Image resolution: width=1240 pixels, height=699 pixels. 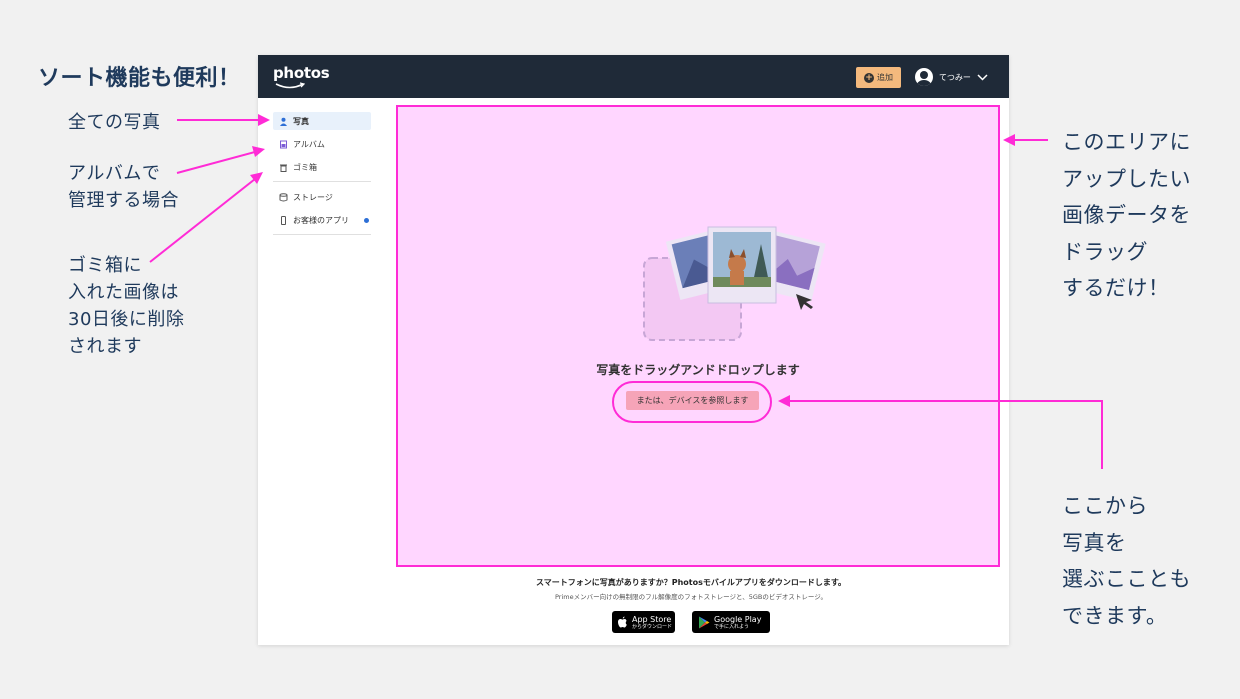 I want to click on callout-sort: ソート機能も便利！, so click(x=139, y=78).